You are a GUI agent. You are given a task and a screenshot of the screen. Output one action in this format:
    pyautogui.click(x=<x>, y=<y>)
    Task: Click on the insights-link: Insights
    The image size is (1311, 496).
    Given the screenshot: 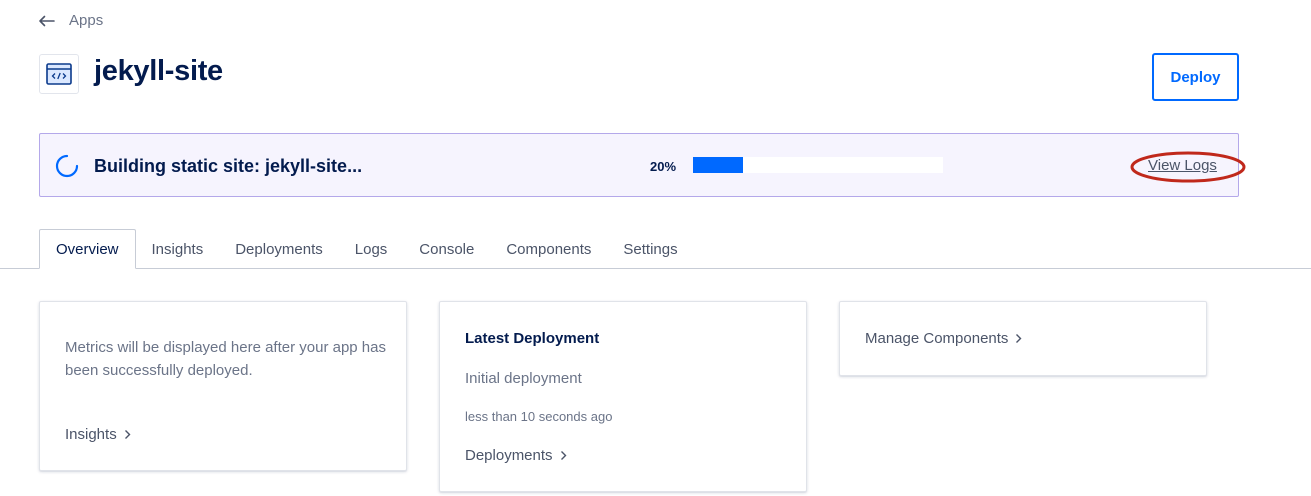 What is the action you would take?
    pyautogui.click(x=98, y=434)
    